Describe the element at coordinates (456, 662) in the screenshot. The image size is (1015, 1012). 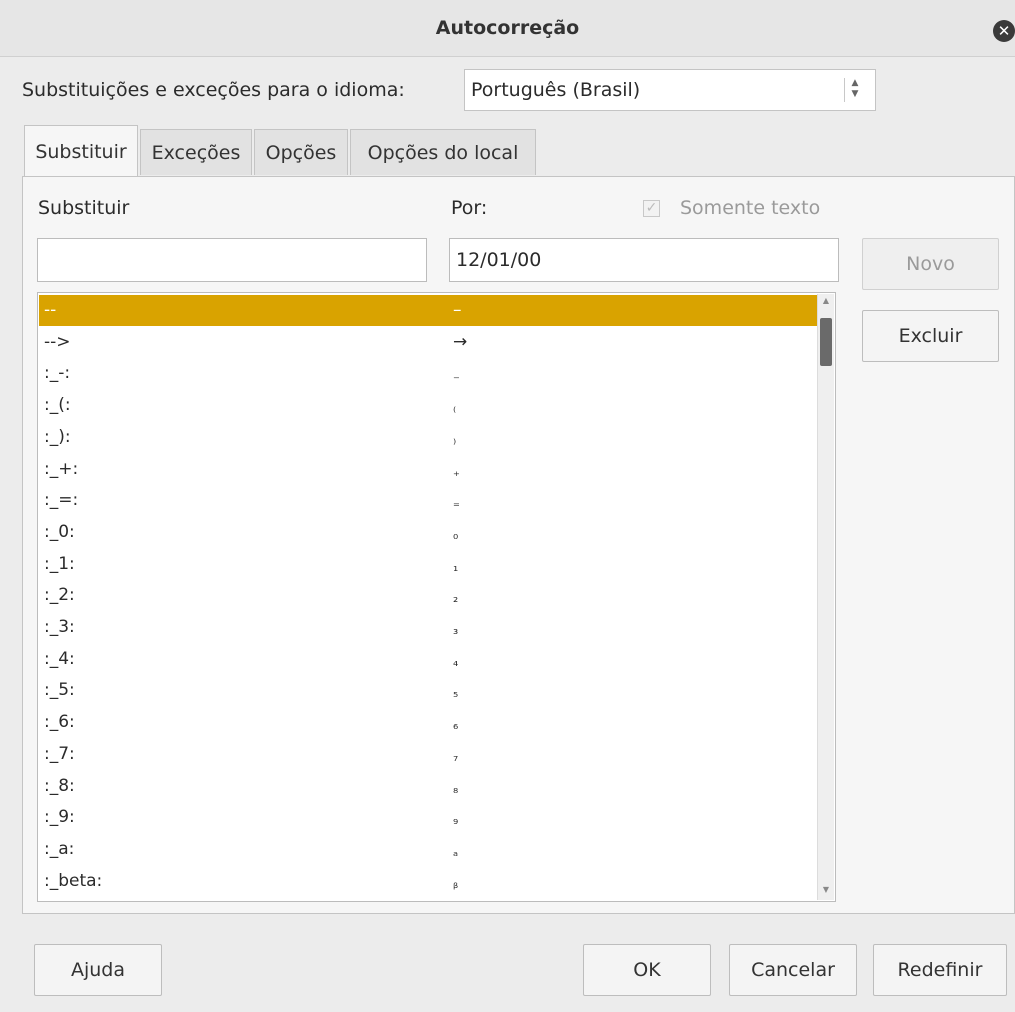
I see `row-replacement: ₄` at that location.